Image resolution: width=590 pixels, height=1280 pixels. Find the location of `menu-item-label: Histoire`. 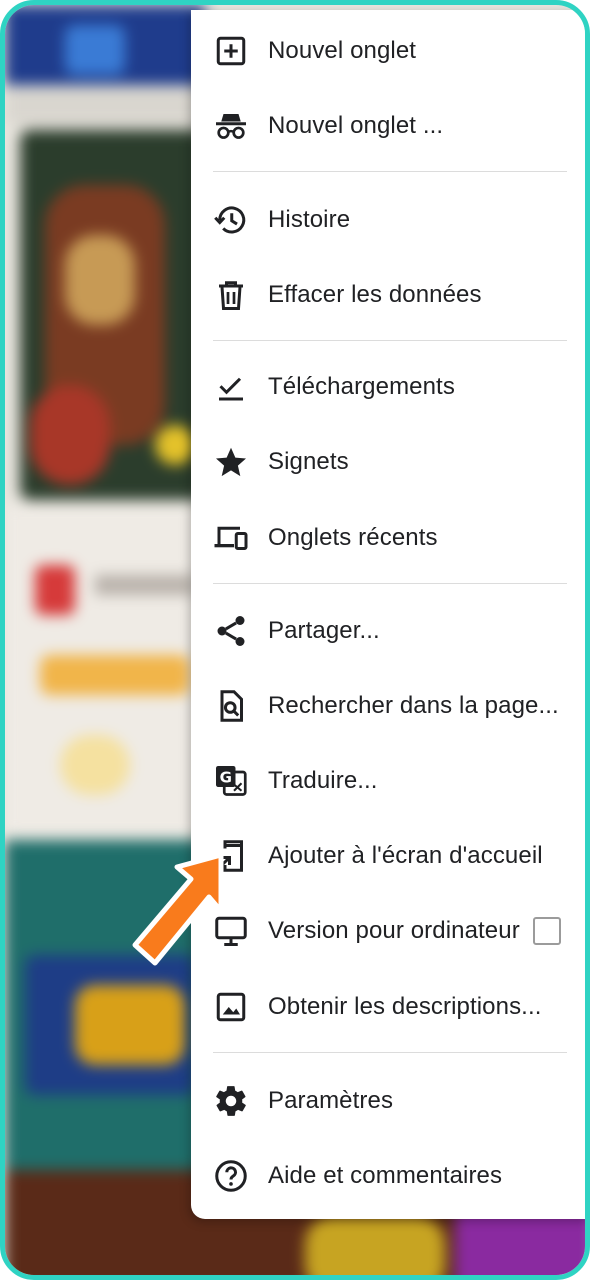

menu-item-label: Histoire is located at coordinates (309, 219).